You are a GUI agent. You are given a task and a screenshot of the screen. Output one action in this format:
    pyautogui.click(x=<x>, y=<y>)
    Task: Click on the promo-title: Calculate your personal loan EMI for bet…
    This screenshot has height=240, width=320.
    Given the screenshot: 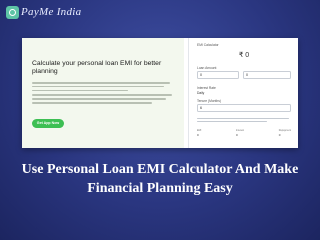 What is the action you would take?
    pyautogui.click(x=97, y=68)
    